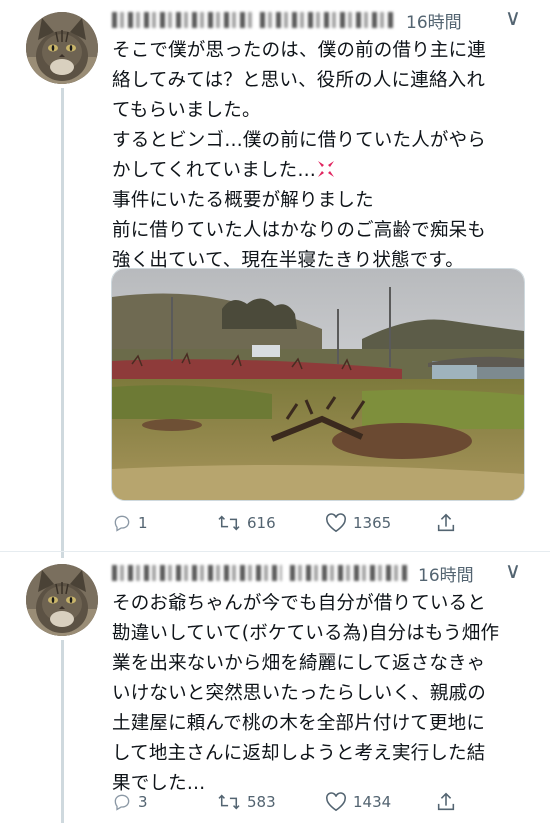 The height and width of the screenshot is (823, 550). I want to click on retweet-count: 616, so click(261, 523).